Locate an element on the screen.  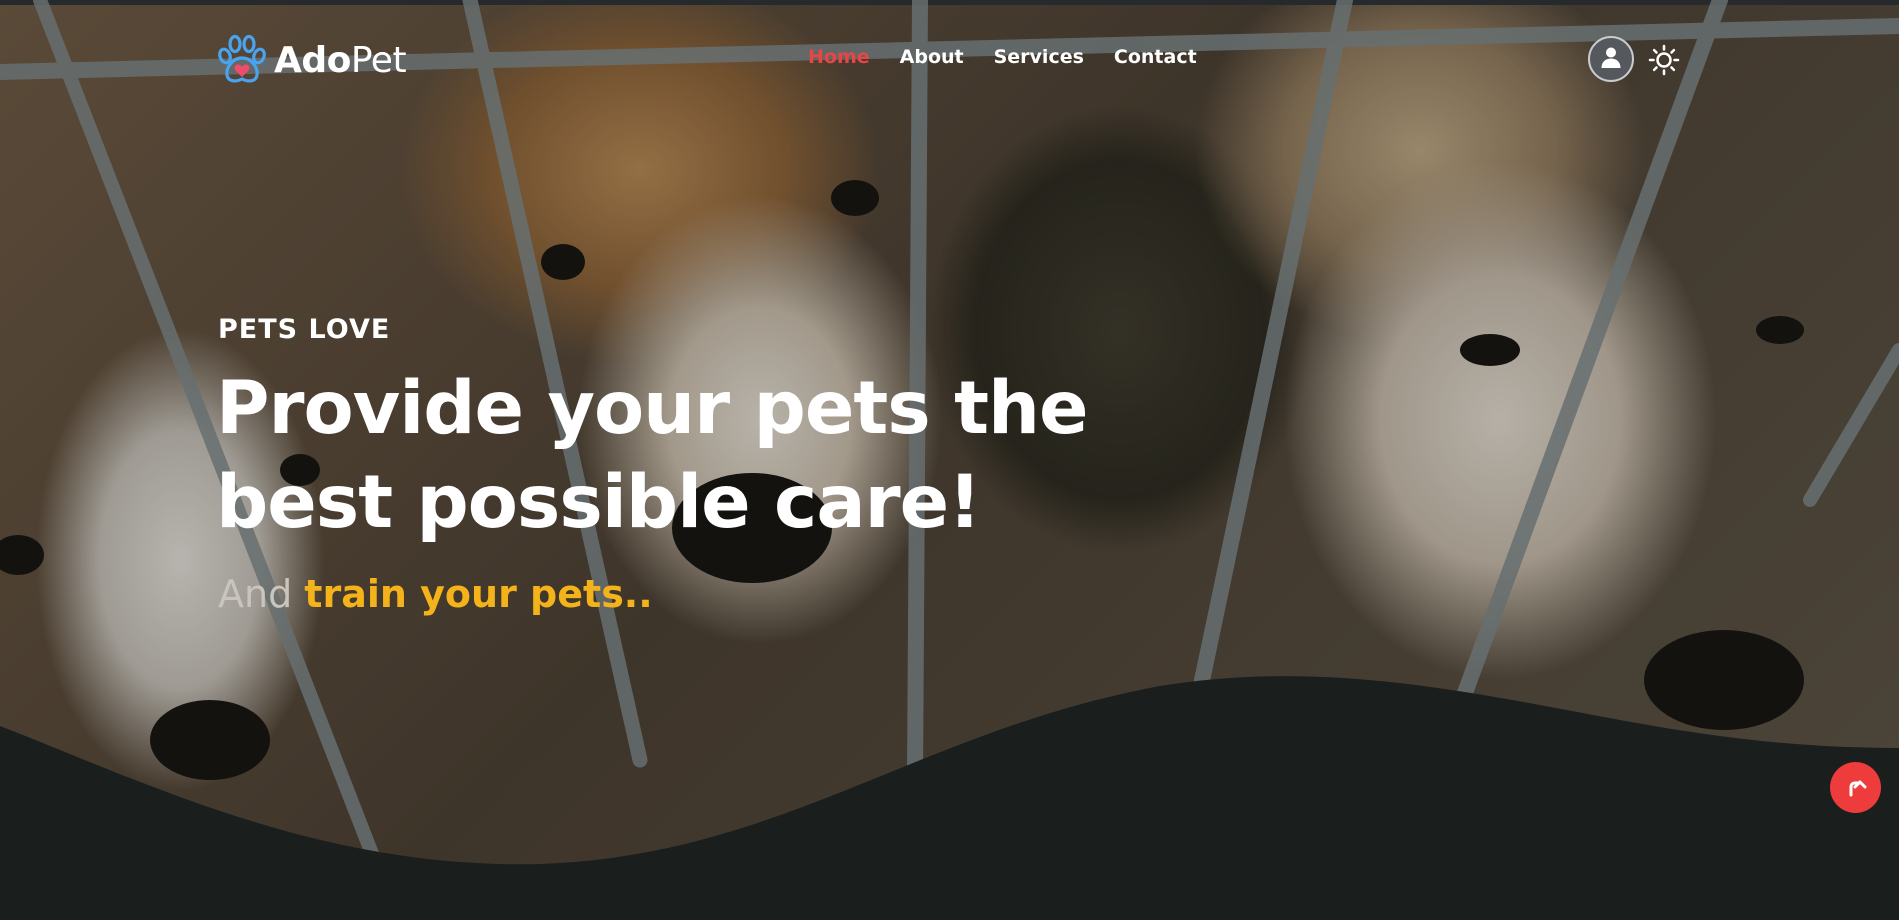
hero-subline-highlight: train your pets.. is located at coordinates (478, 594).